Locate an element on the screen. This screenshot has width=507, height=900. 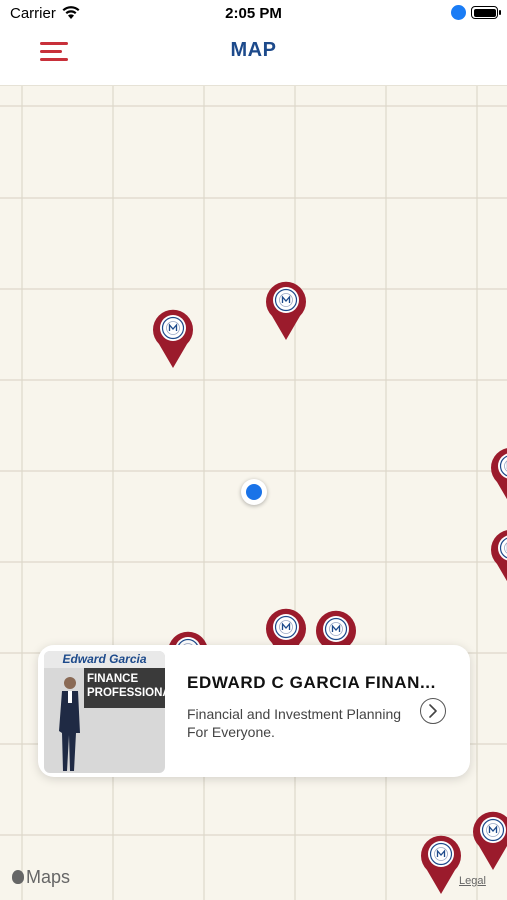
thumbnail-banner: FINANCE PROFESSIONAL is located at coordinates (124, 688).